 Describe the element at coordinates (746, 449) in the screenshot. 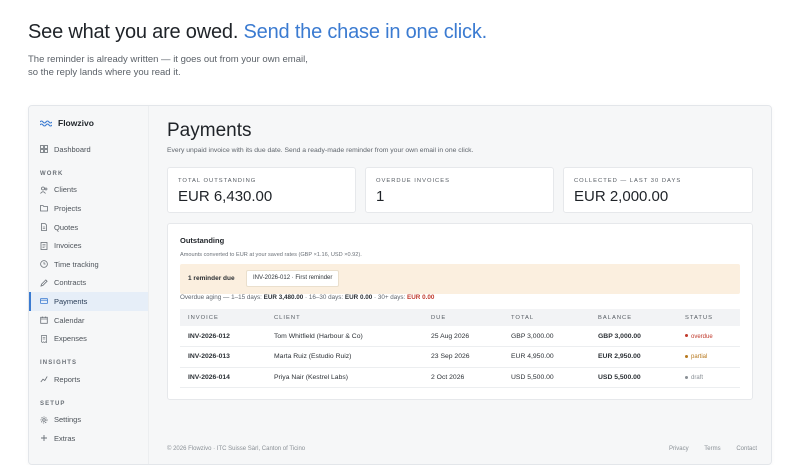

I see `footer-link: Contact` at that location.